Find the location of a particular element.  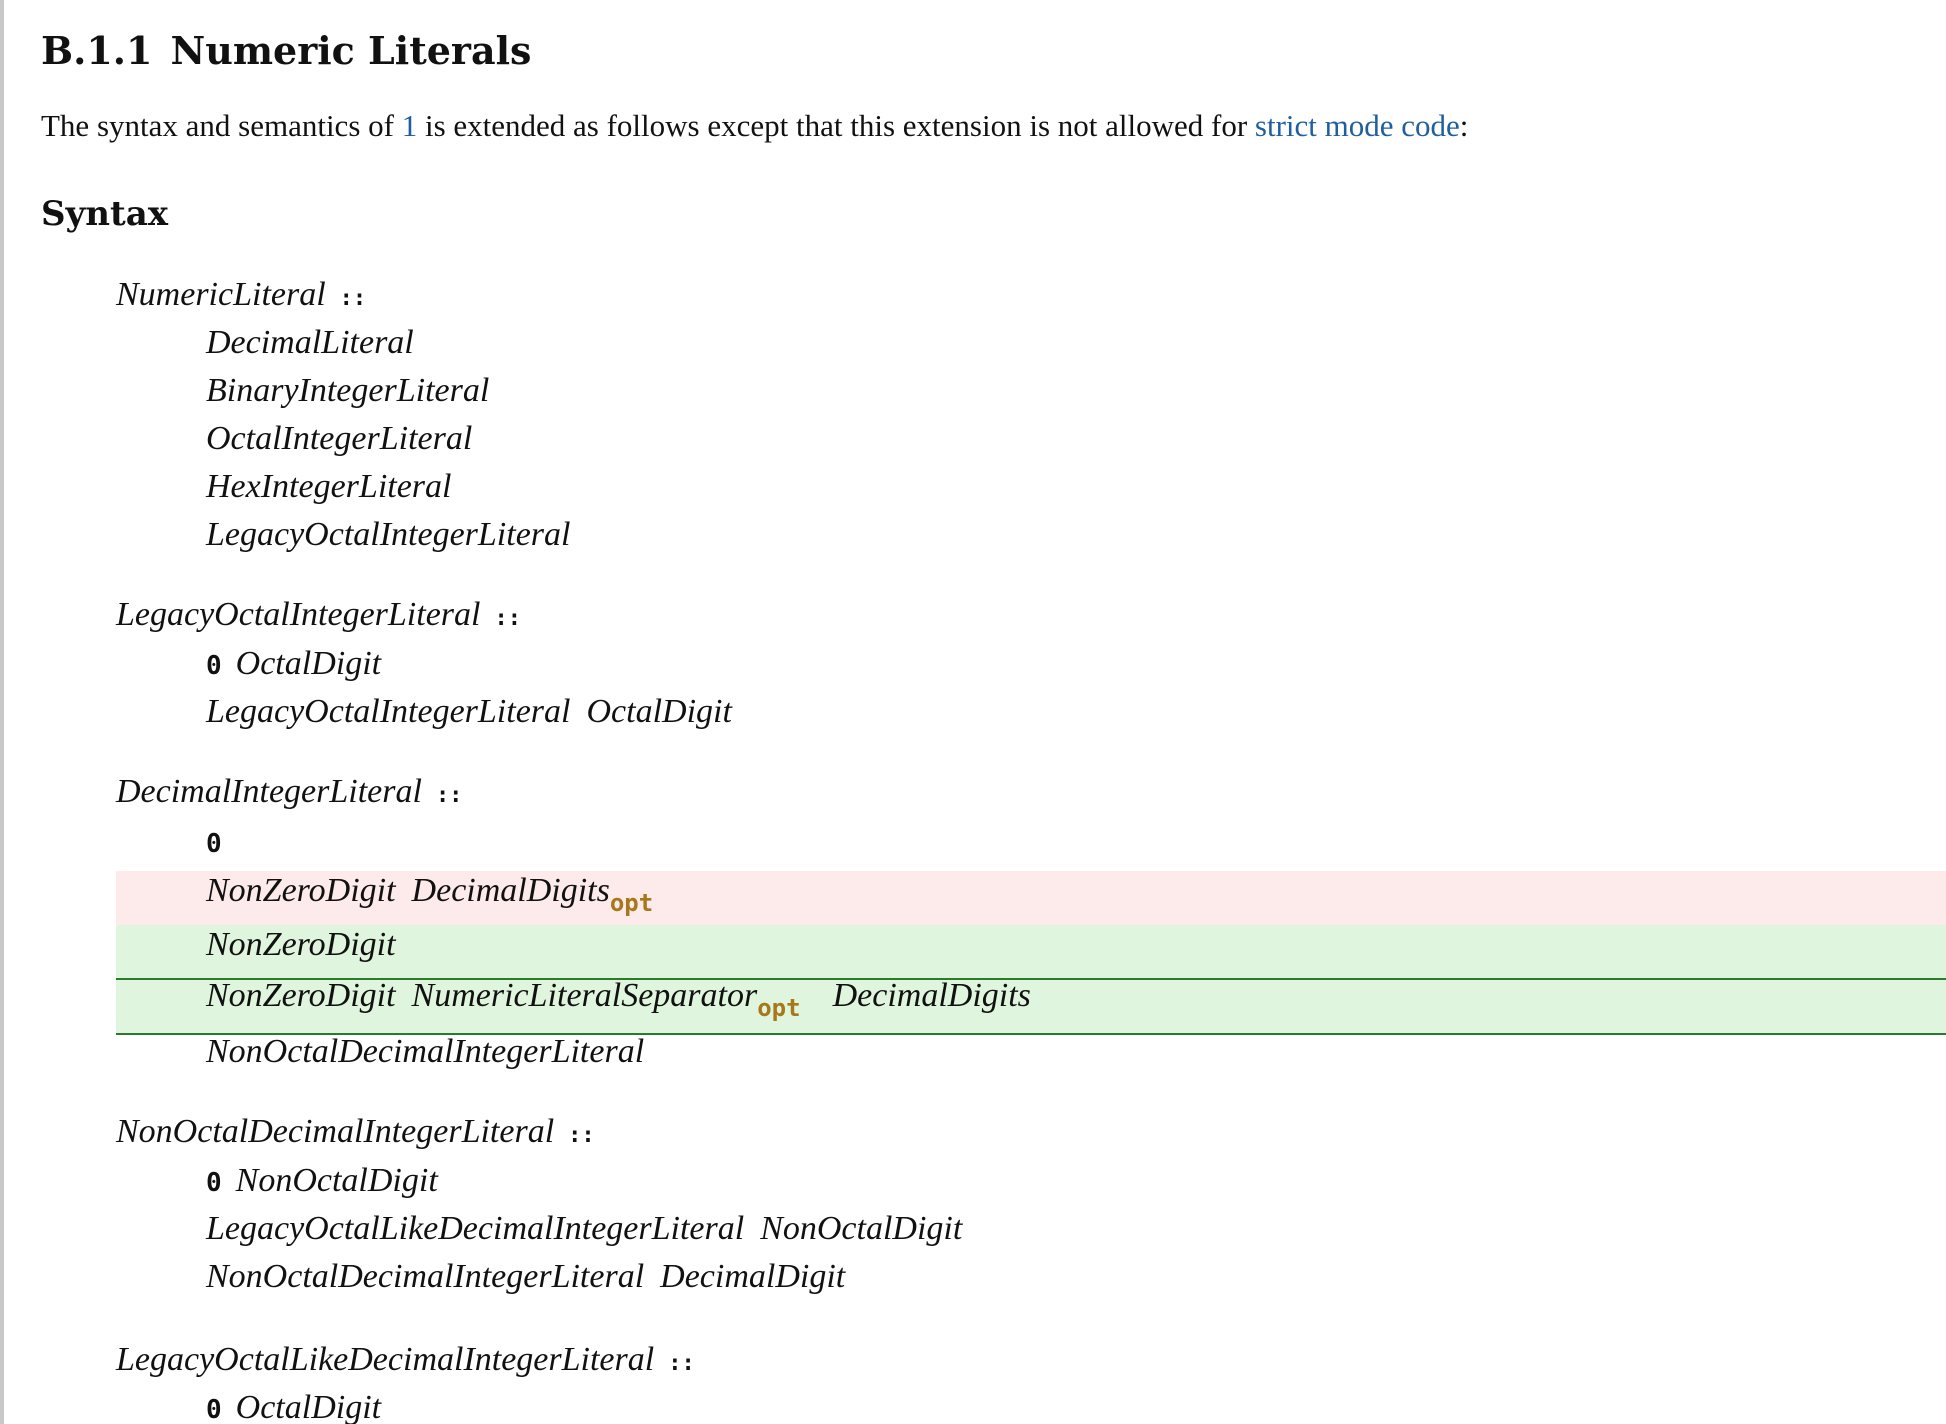

intro-link-1: 1 is located at coordinates (410, 125).